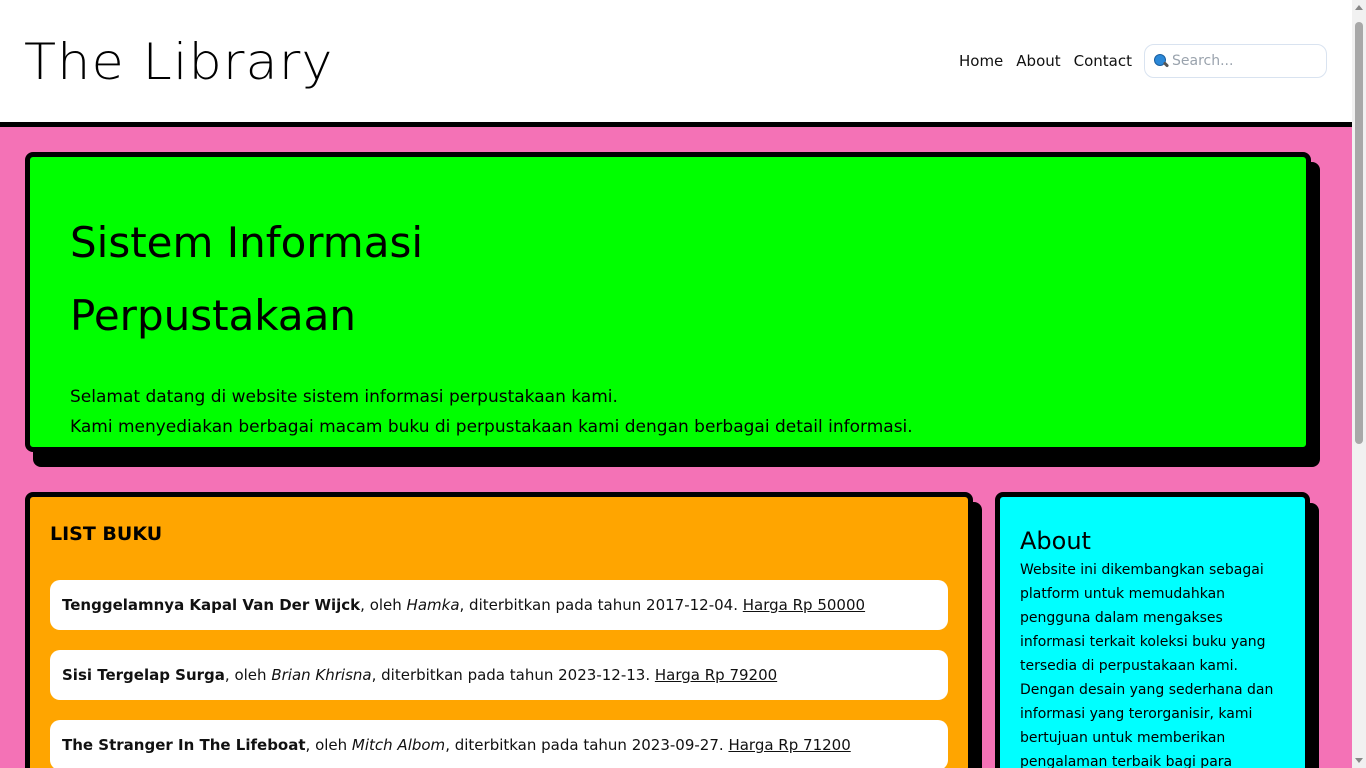 The width and height of the screenshot is (1366, 768). Describe the element at coordinates (804, 605) in the screenshot. I see `book-price-link: Harga Rp 50000` at that location.